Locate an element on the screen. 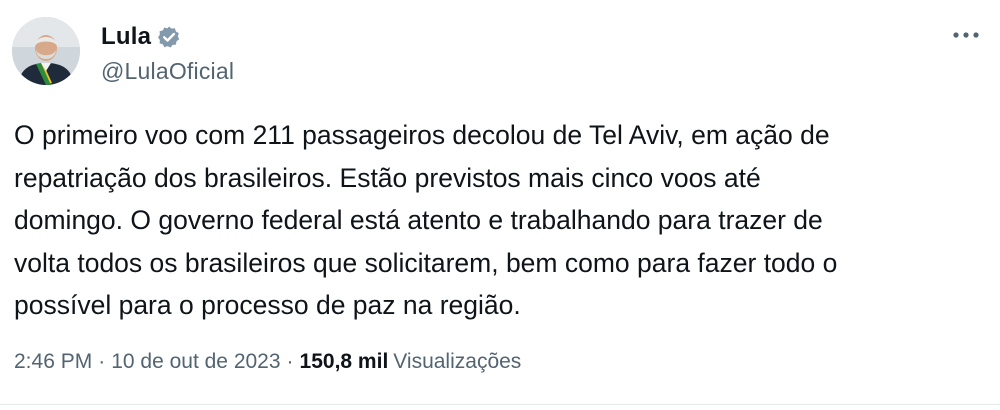  timestamp-date: 10 de out de 2023 is located at coordinates (195, 362).